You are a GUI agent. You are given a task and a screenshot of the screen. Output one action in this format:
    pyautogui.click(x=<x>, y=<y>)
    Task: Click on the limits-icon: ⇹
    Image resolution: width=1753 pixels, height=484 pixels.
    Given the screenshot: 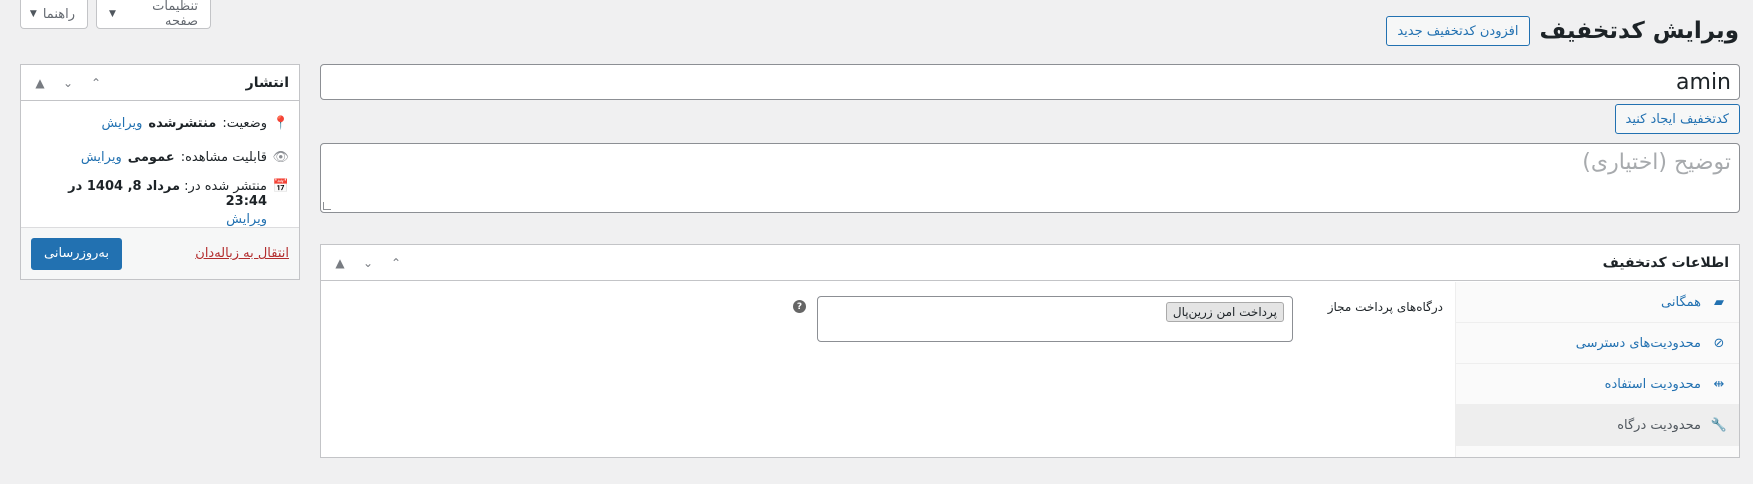 What is the action you would take?
    pyautogui.click(x=1719, y=384)
    